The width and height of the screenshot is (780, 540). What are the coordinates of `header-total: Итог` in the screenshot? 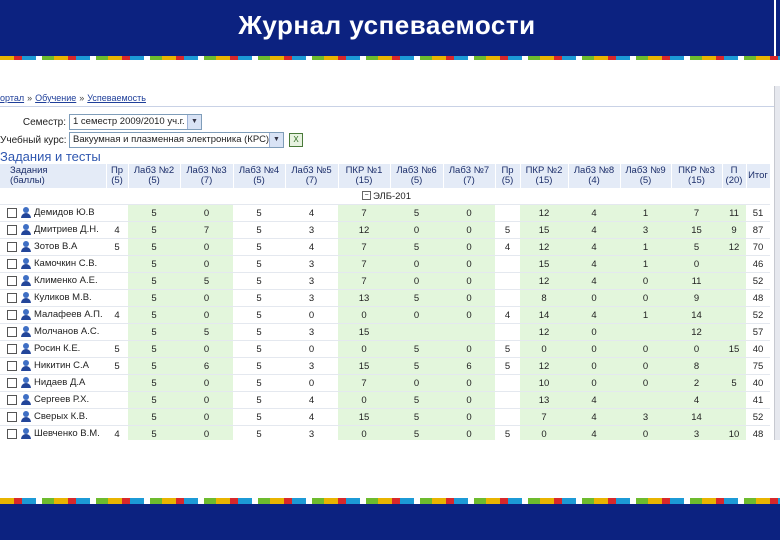 It's located at (758, 176).